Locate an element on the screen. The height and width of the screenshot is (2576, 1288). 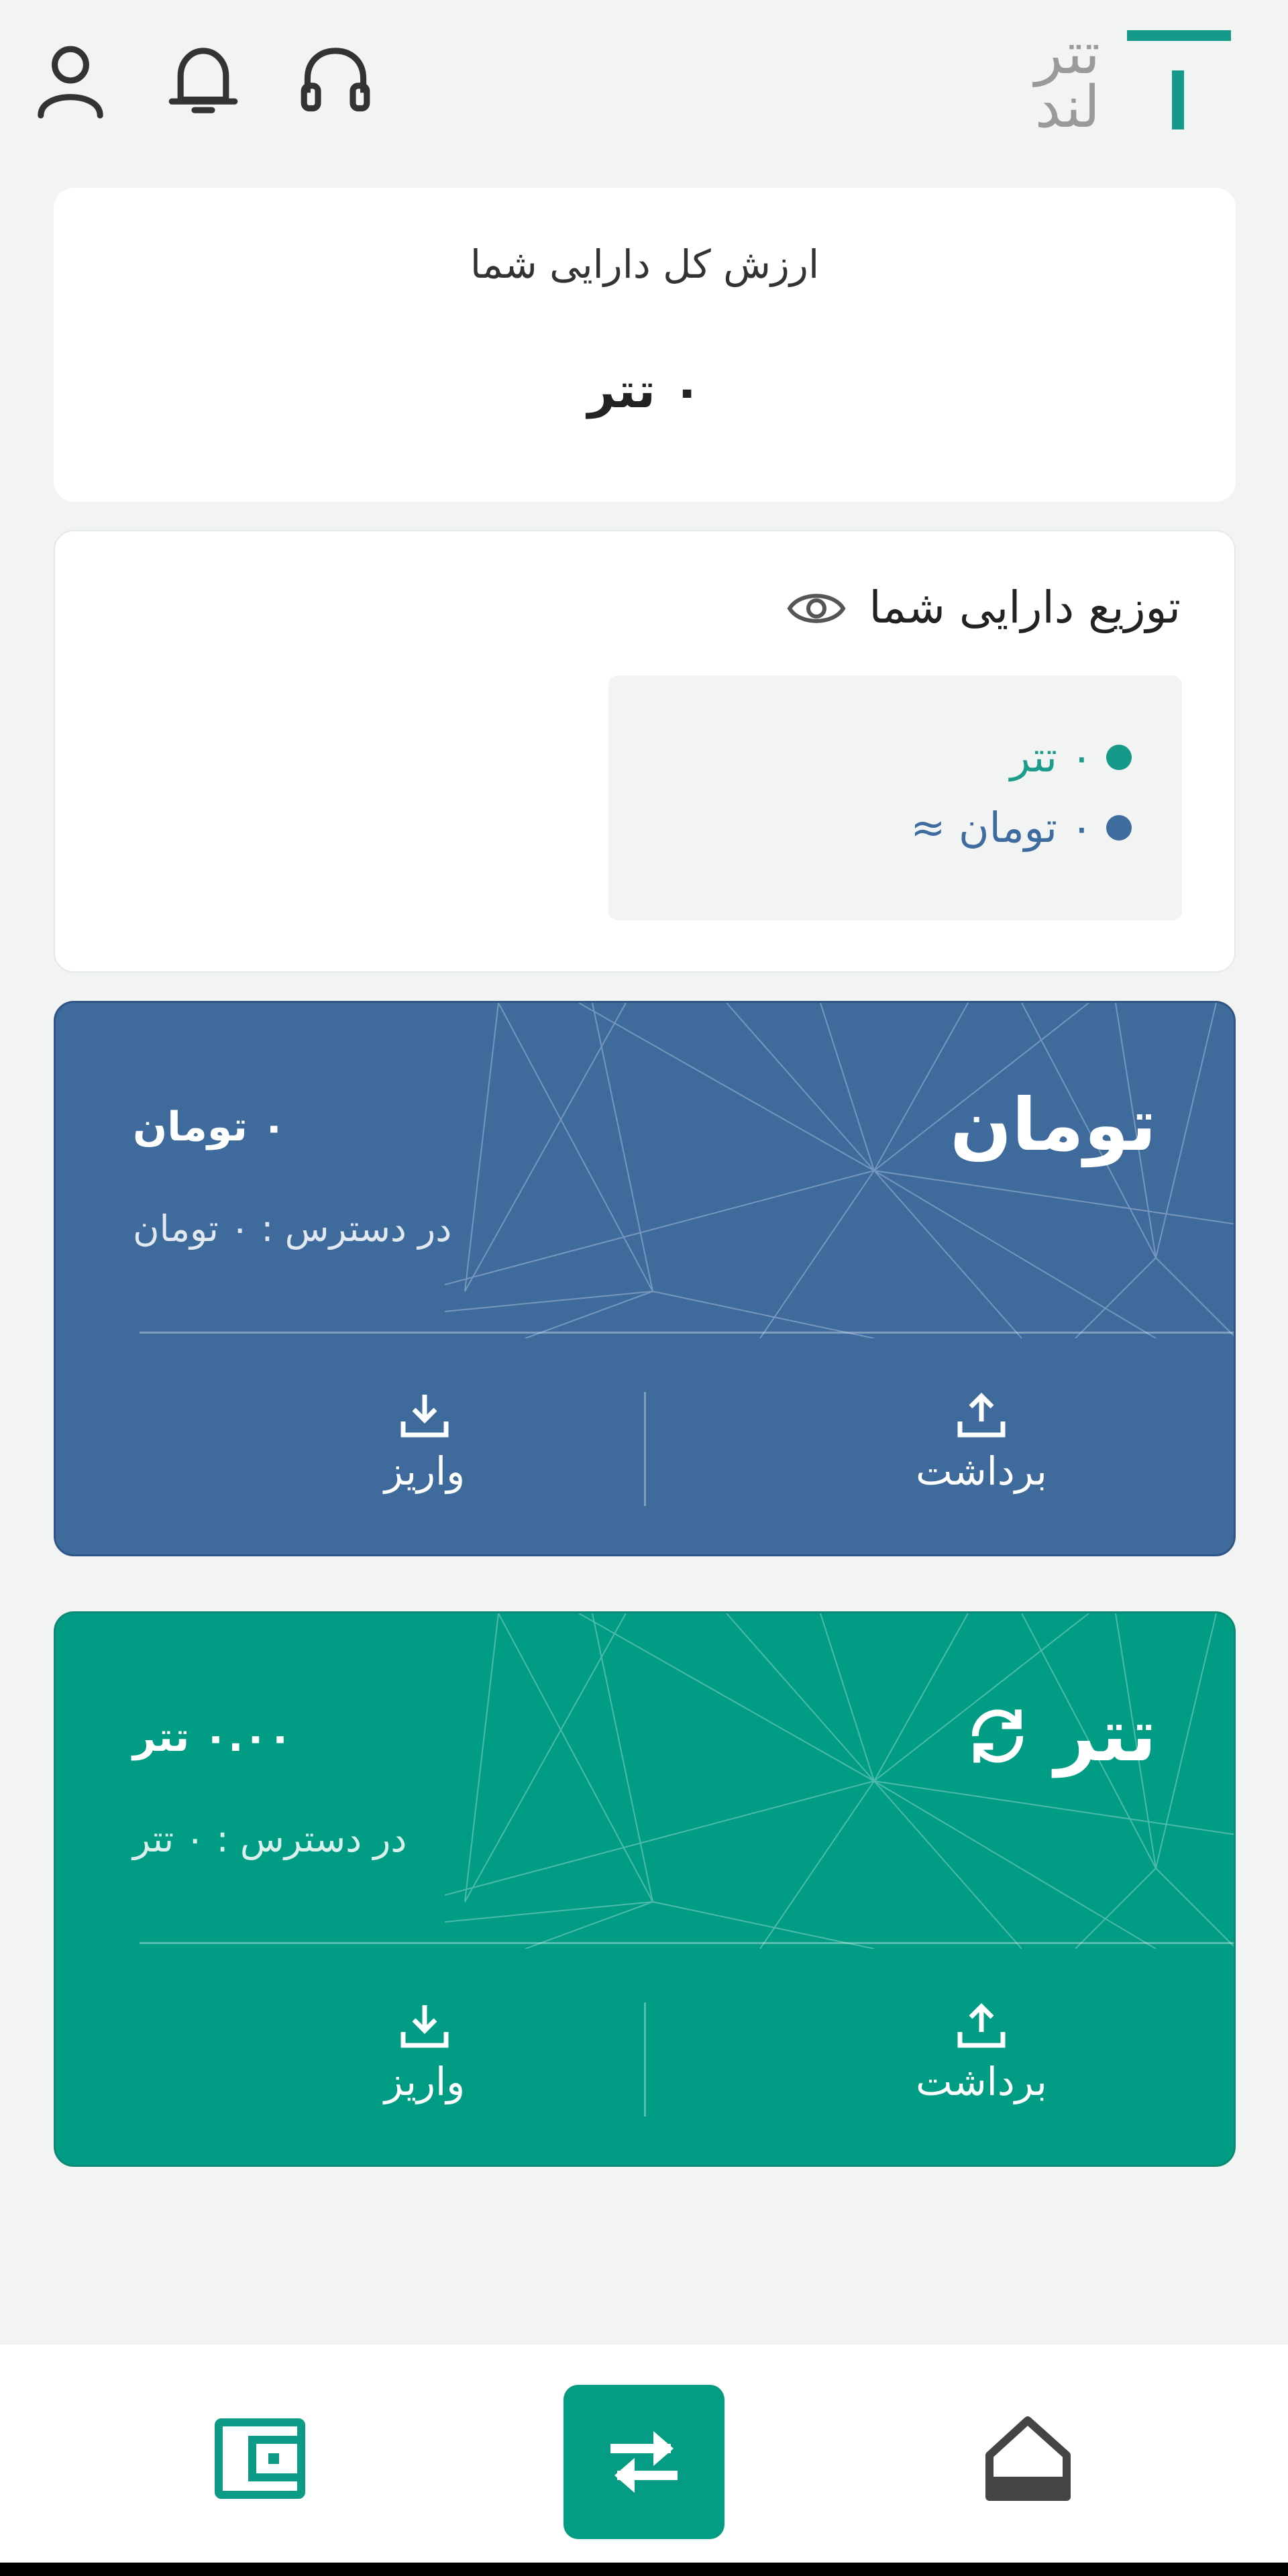
toman-wallet-title: تومان is located at coordinates (1053, 1125).